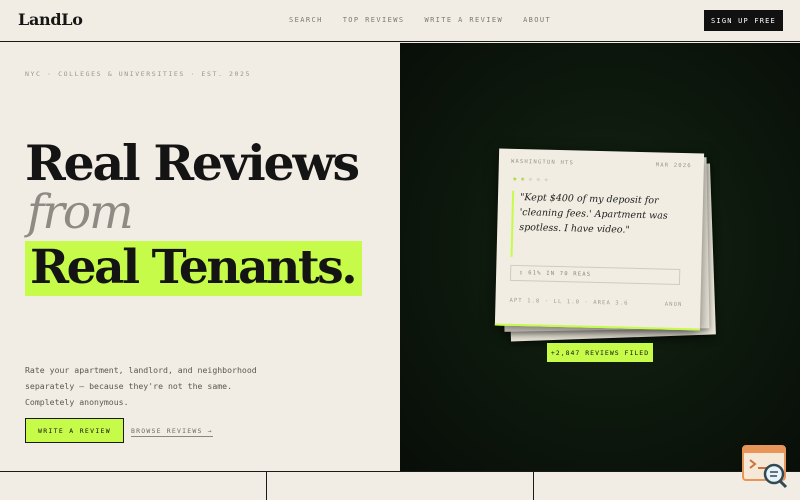 The image size is (800, 500). I want to click on nav-link-top-reviews: TOP REVIEWS, so click(374, 20).